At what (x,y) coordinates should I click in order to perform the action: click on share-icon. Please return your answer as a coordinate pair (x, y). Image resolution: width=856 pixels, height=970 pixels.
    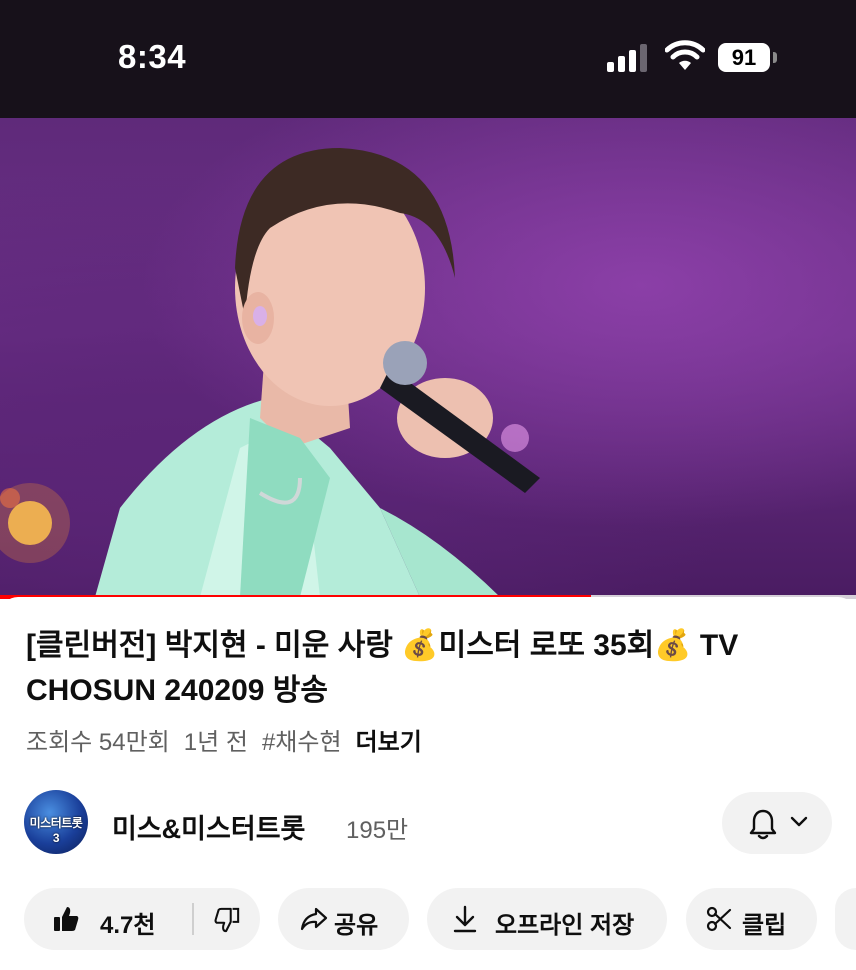
    Looking at the image, I should click on (314, 919).